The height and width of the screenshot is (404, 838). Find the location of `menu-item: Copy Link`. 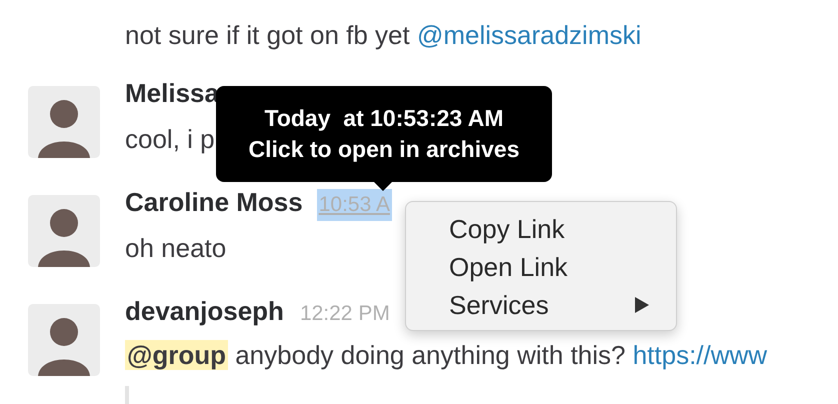

menu-item: Copy Link is located at coordinates (541, 229).